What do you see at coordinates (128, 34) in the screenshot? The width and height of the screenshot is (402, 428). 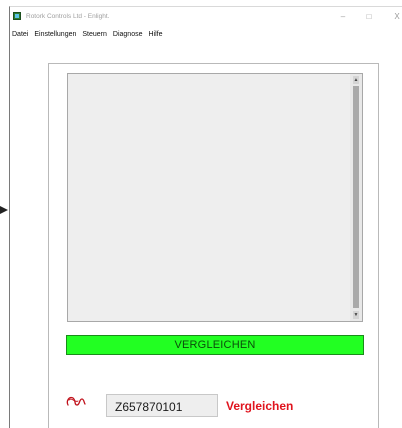 I see `menu-diagnose: Diagnose` at bounding box center [128, 34].